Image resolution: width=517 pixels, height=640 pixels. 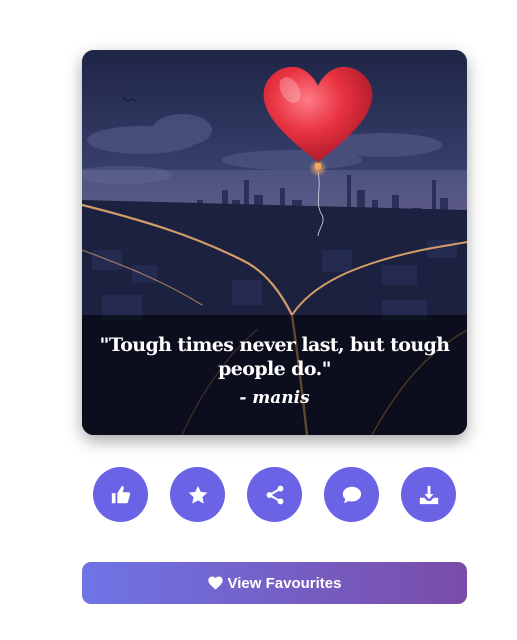 I want to click on like-button, so click(x=120, y=494).